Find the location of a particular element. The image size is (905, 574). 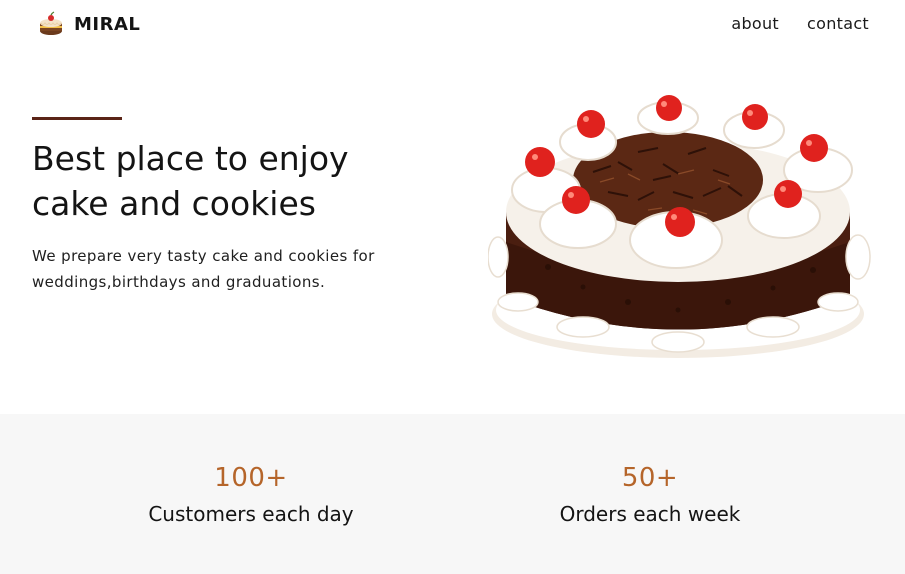

hero-title: Best place to enjoy cake and cookies is located at coordinates (247, 181).